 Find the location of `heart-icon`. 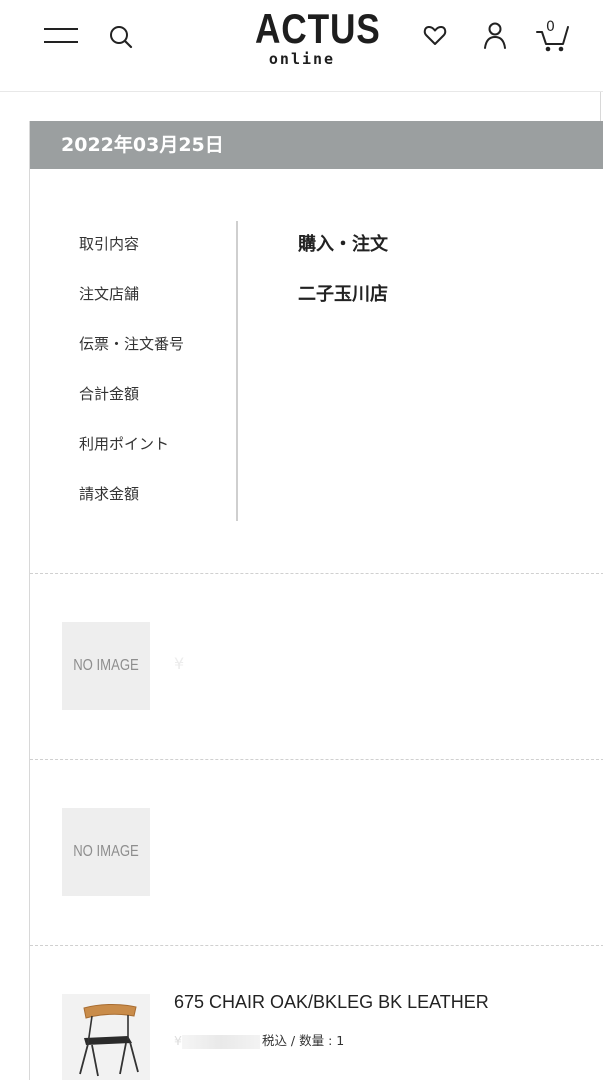

heart-icon is located at coordinates (435, 35).